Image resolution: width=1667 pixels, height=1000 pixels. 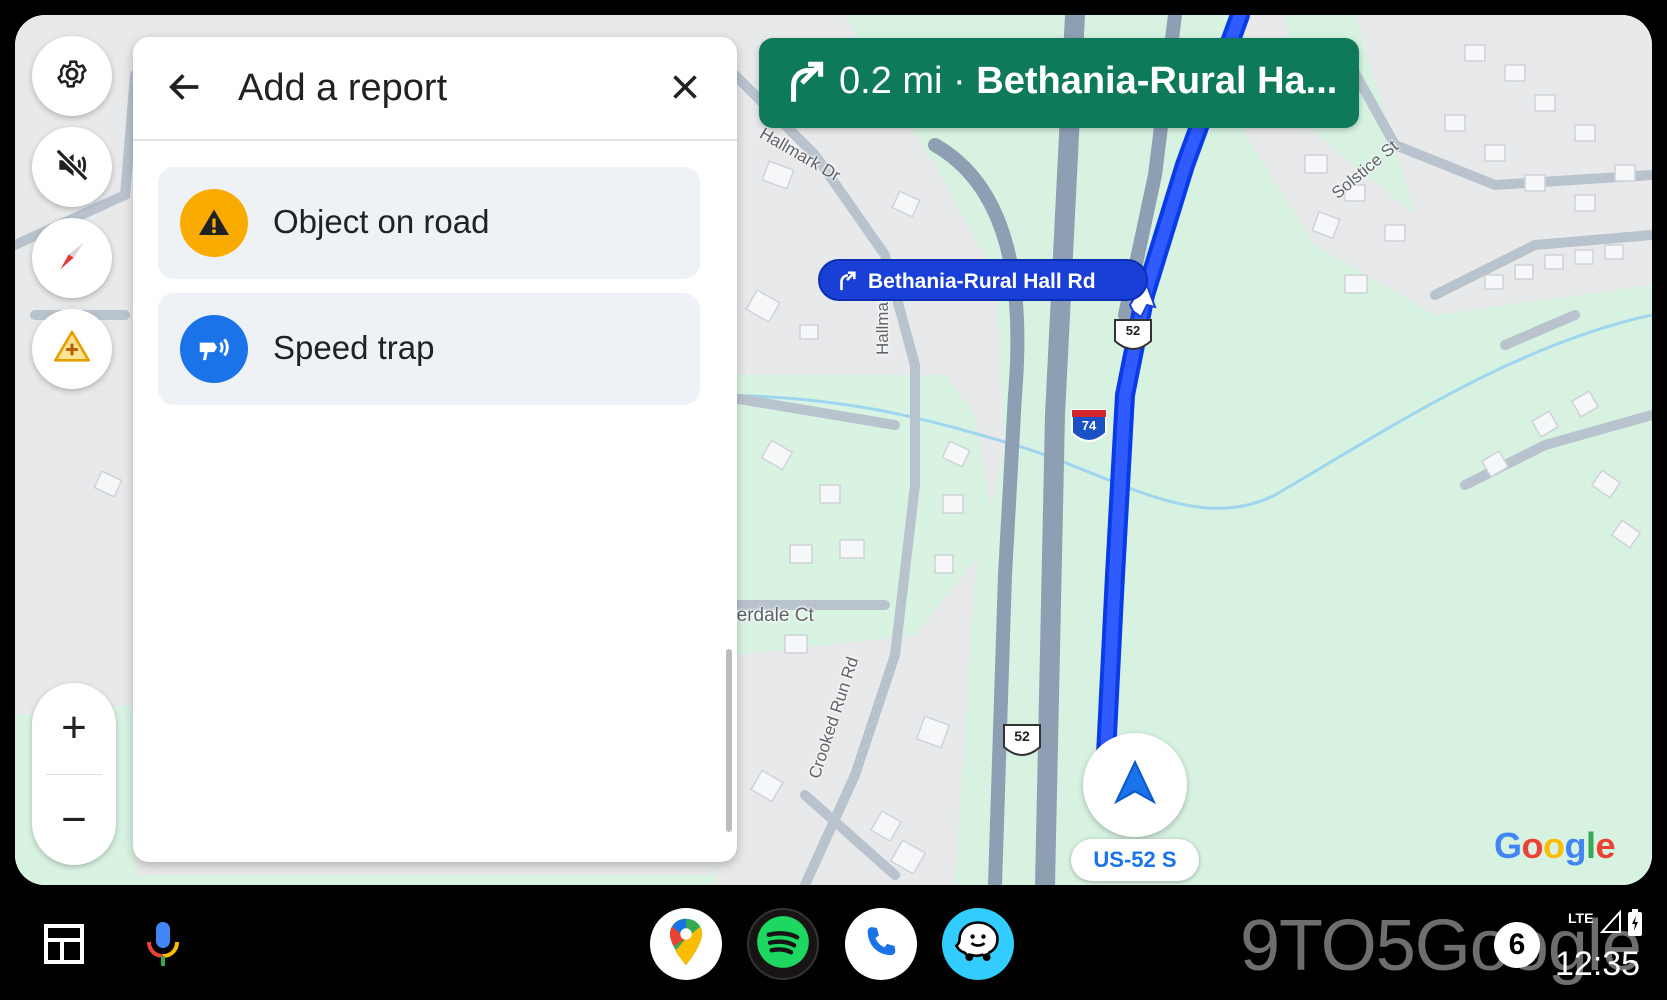 What do you see at coordinates (729, 740) in the screenshot?
I see `panel-scrollbar` at bounding box center [729, 740].